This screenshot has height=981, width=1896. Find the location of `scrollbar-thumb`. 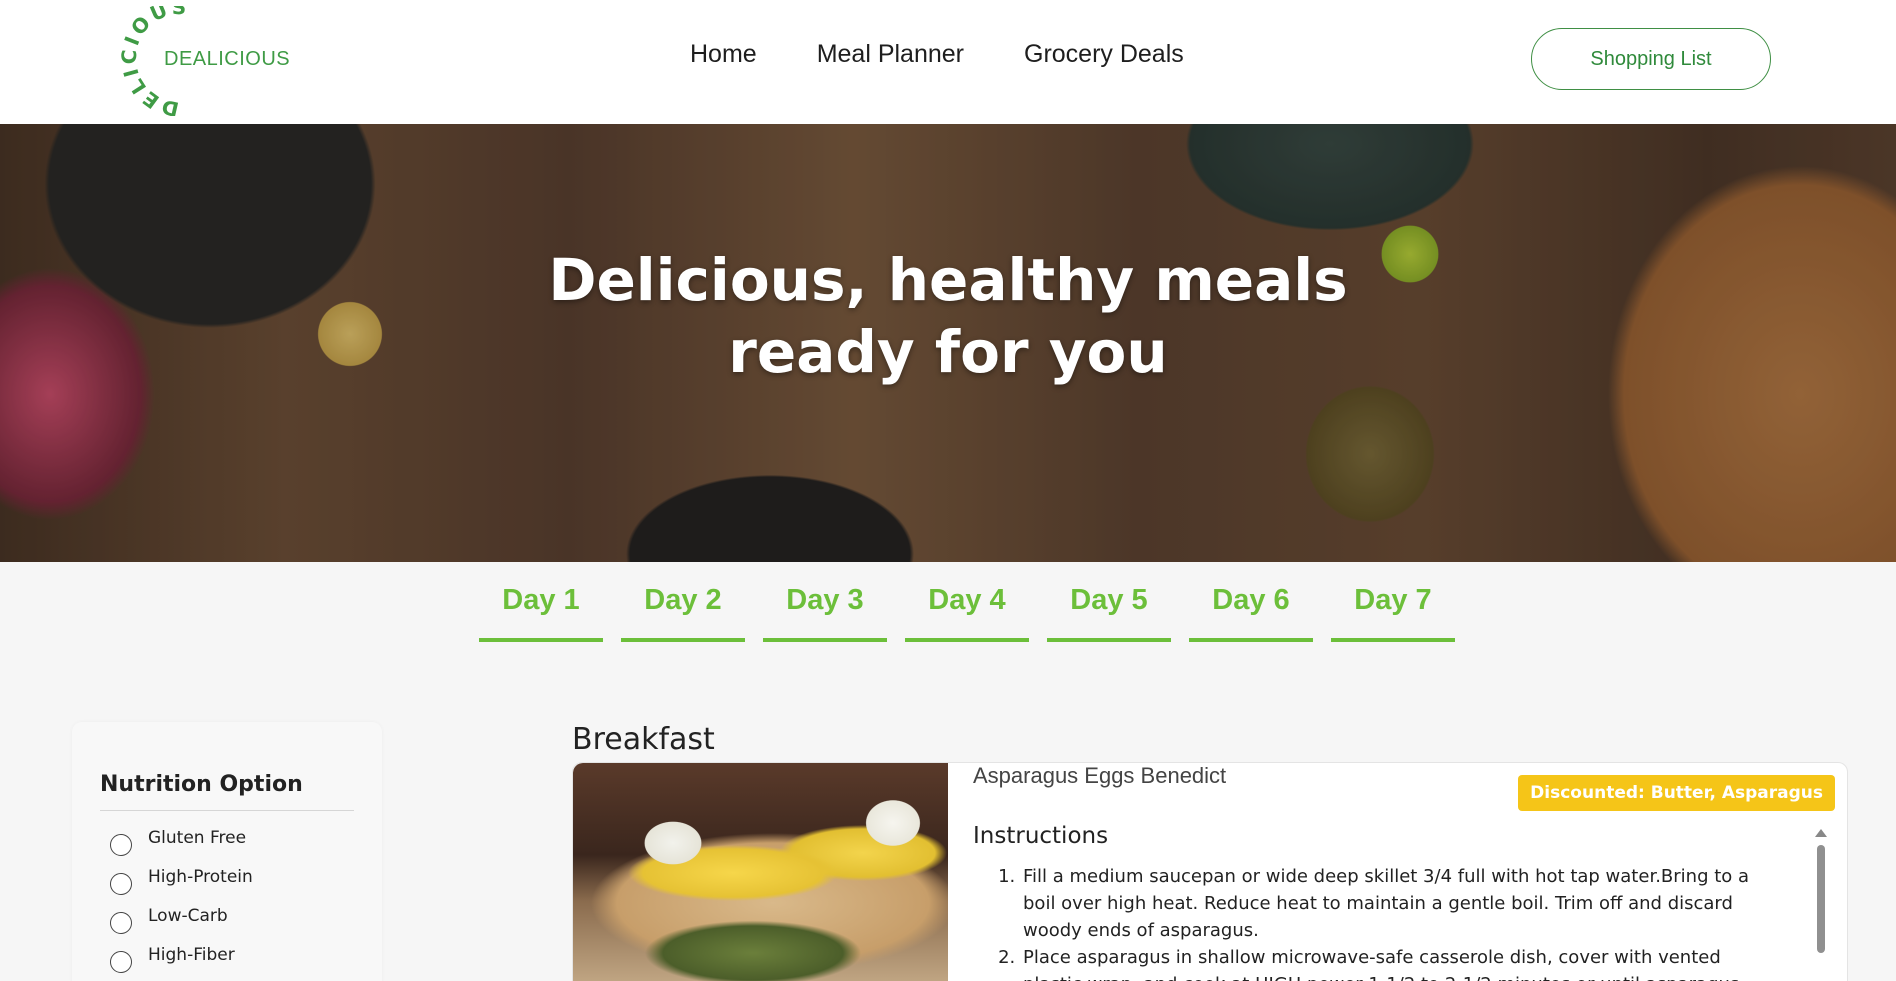

scrollbar-thumb is located at coordinates (1821, 899).